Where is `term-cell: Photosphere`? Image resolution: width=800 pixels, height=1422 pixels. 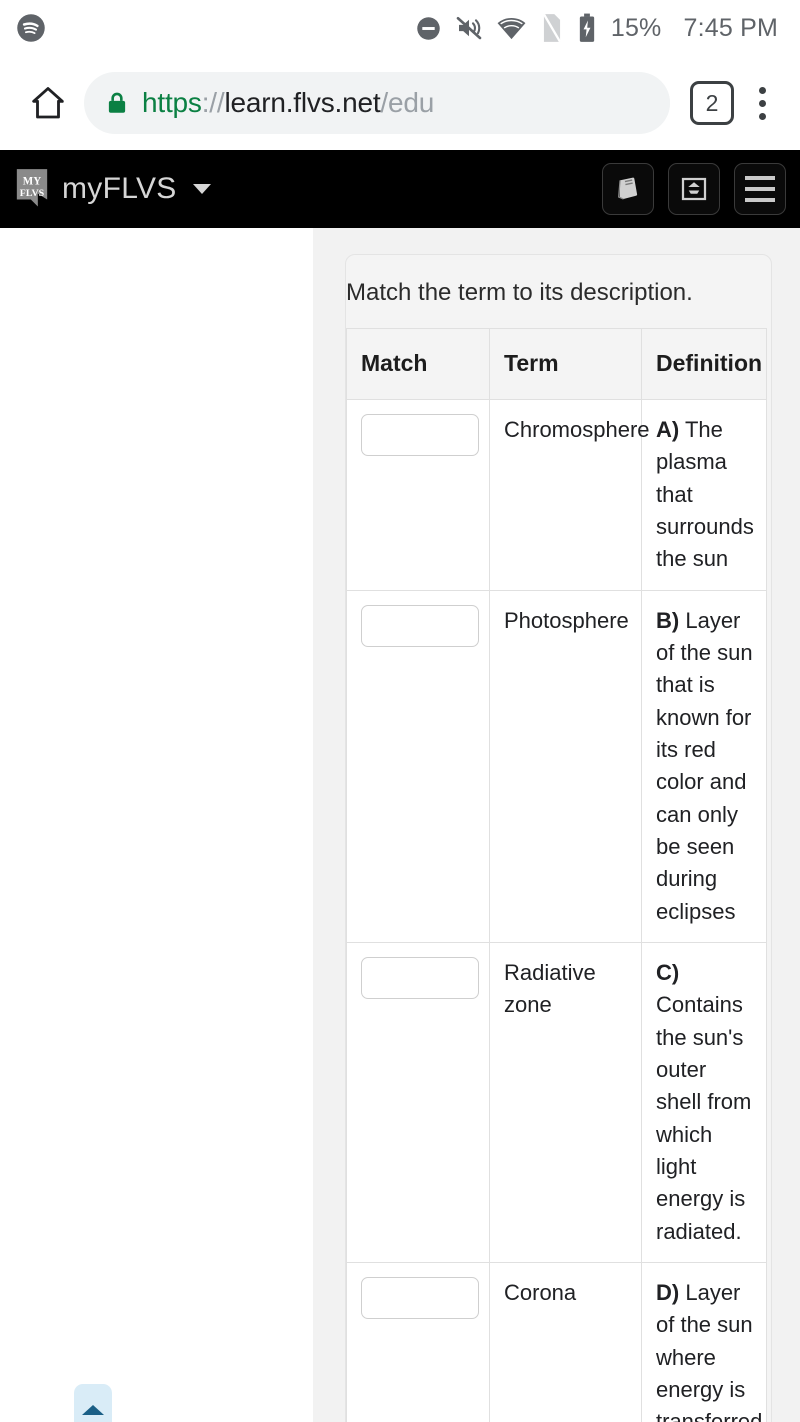 term-cell: Photosphere is located at coordinates (565, 766).